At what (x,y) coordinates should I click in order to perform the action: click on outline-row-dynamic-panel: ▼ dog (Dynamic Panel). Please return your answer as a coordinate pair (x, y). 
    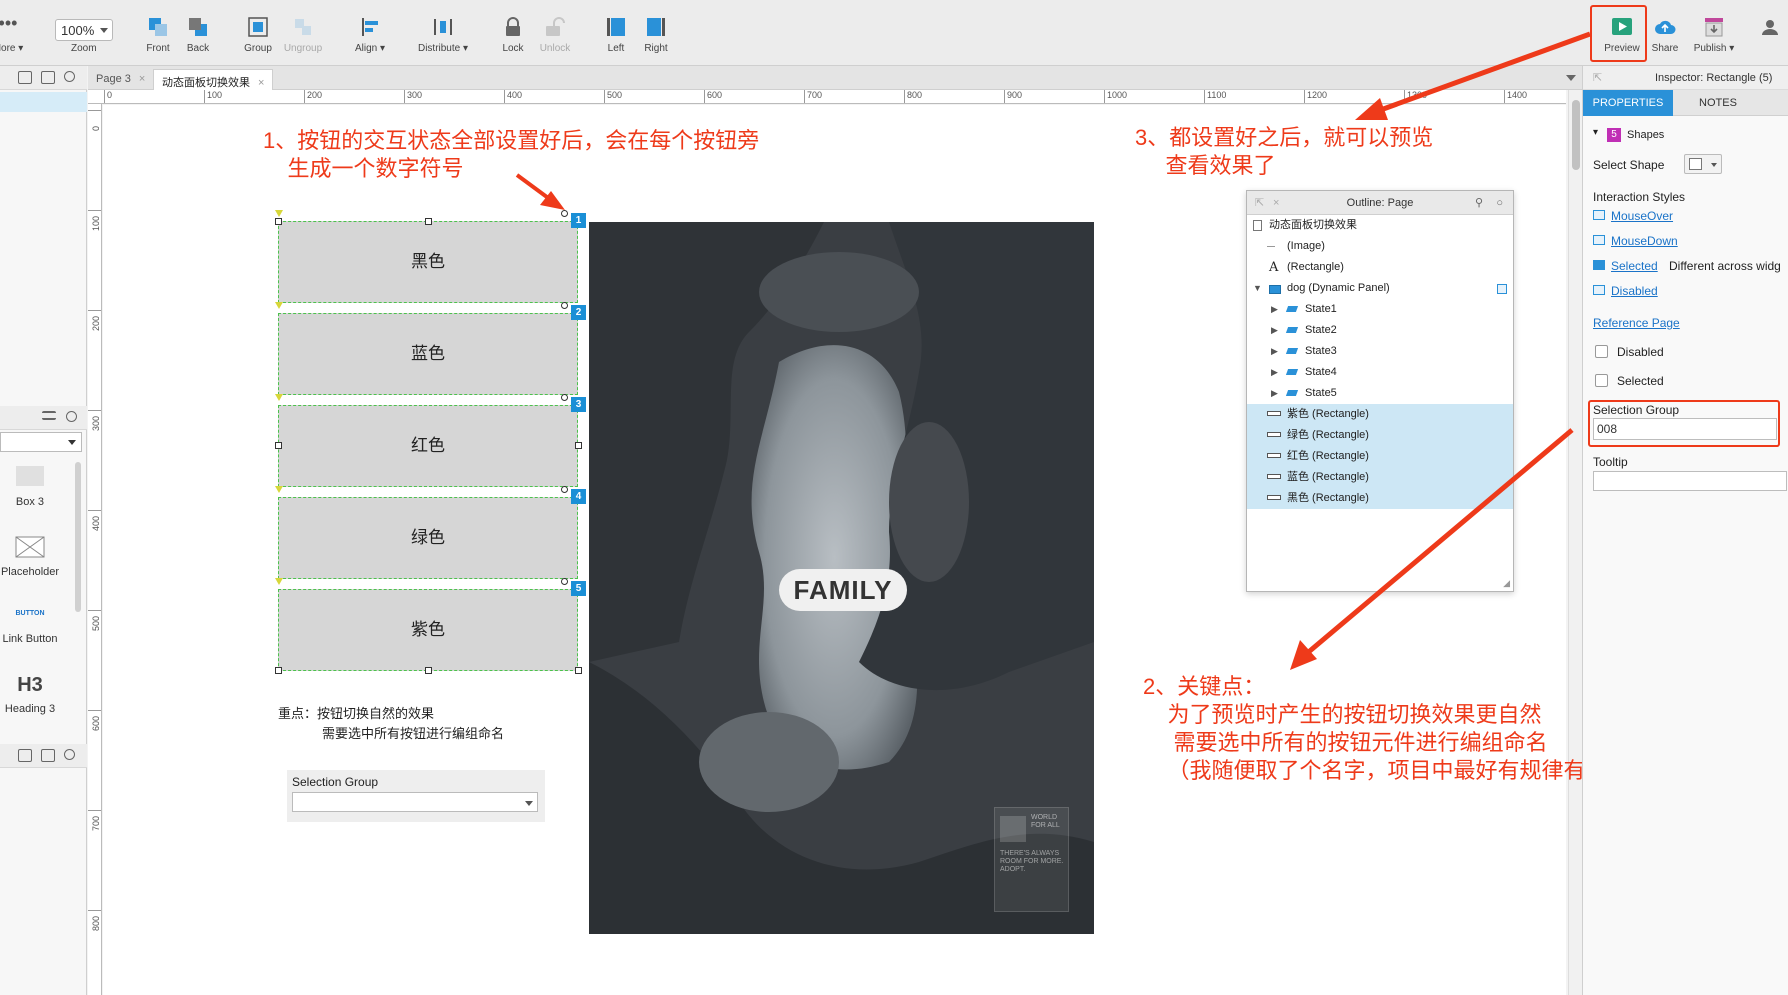
    Looking at the image, I should click on (1380, 288).